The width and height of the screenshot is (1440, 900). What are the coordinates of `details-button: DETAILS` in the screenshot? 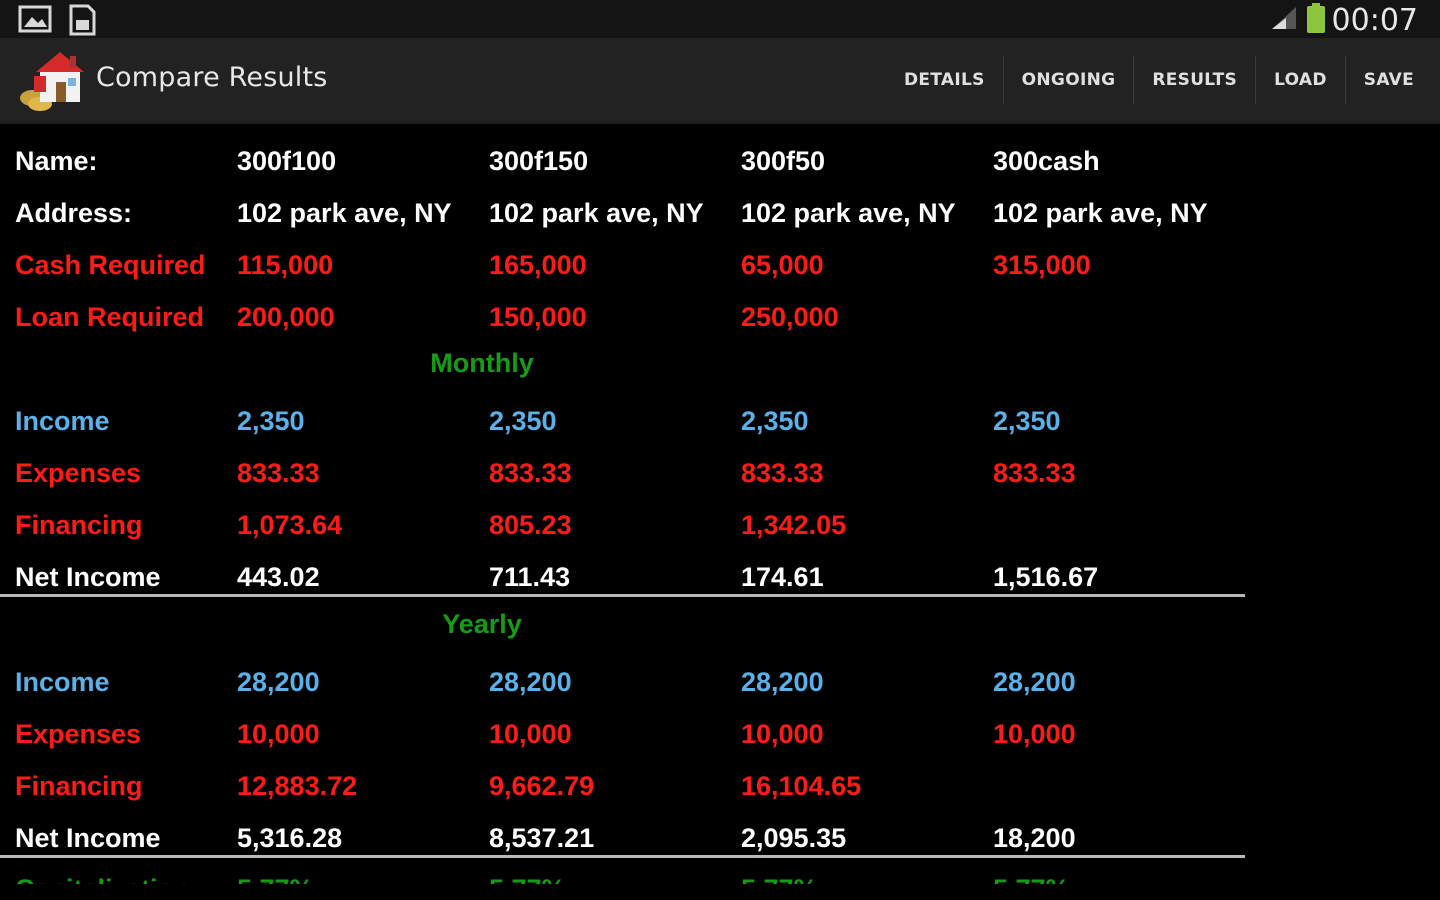 It's located at (945, 80).